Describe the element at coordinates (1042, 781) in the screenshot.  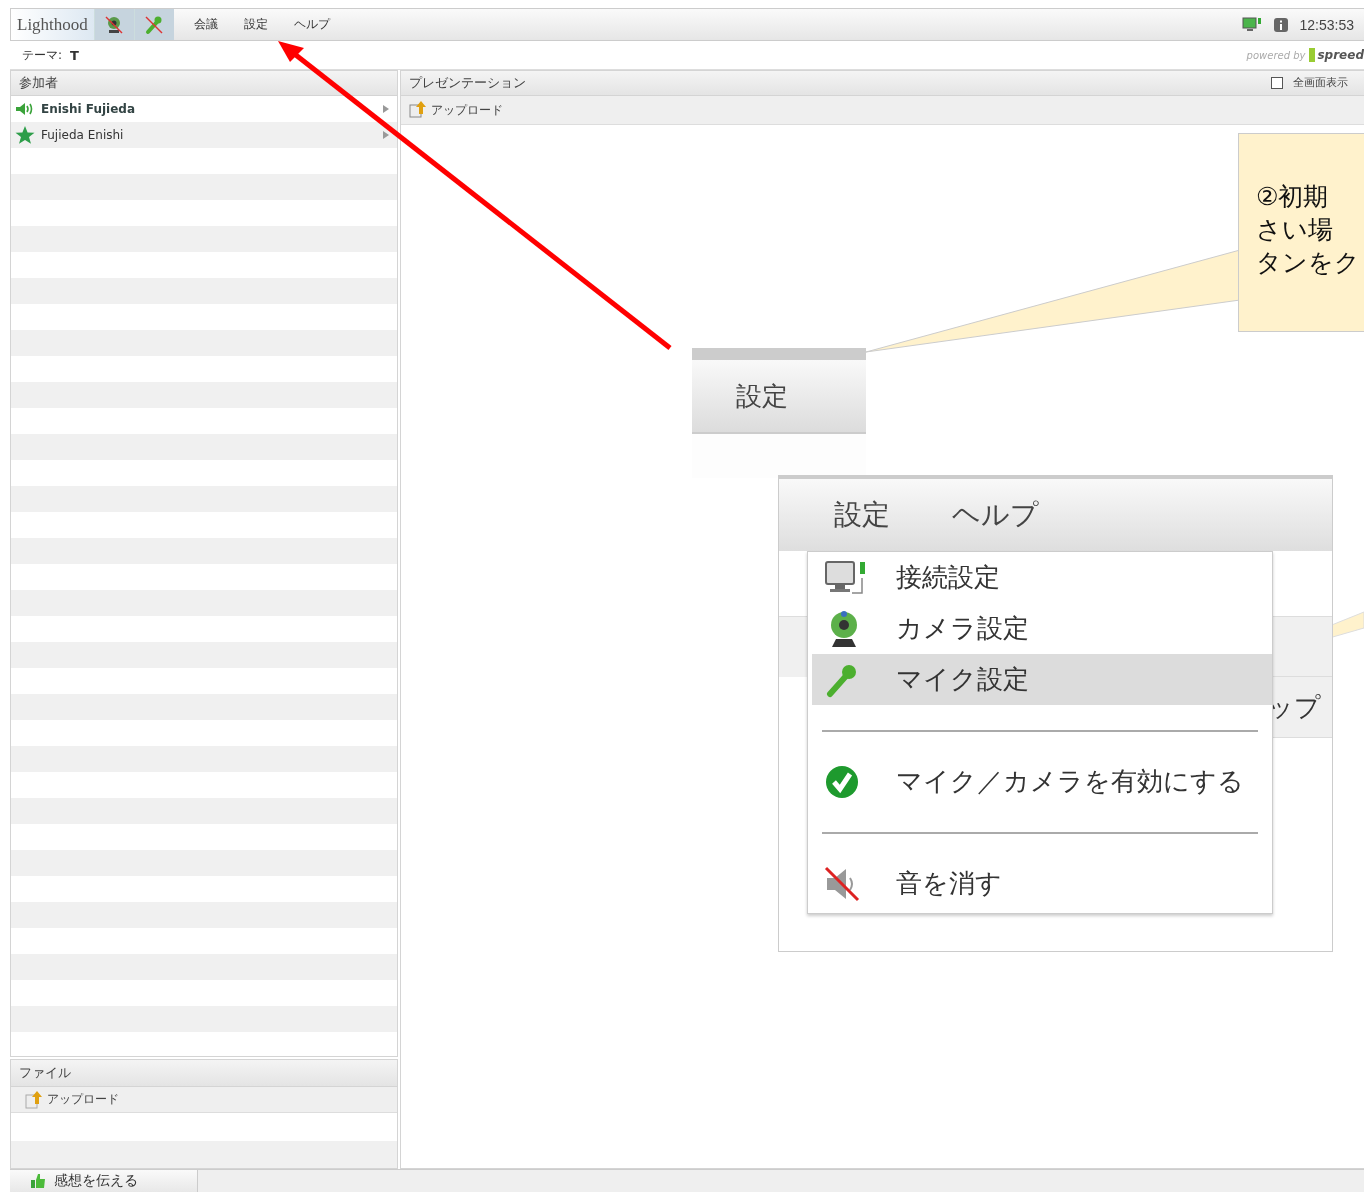
I see `menu-option: マイク／カメラを有効にする` at that location.